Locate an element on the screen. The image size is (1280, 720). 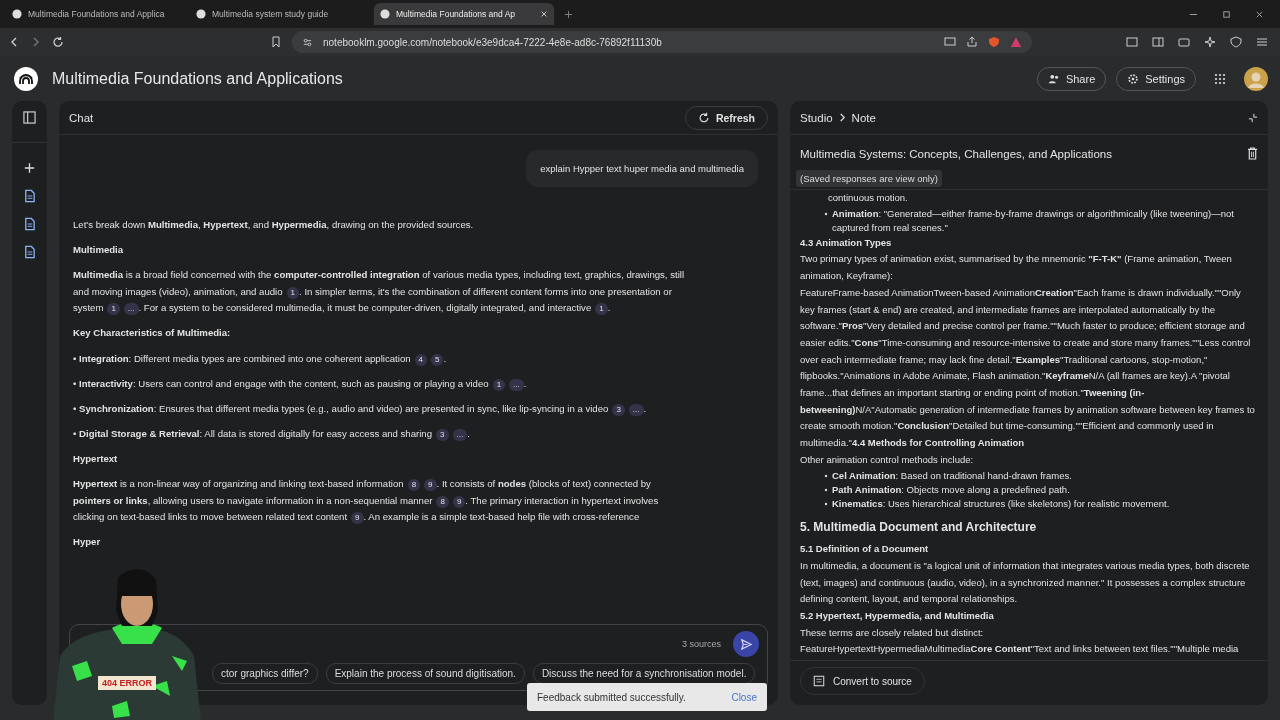
hoodie-label: 404 ERROR is located at coordinates (127, 683).